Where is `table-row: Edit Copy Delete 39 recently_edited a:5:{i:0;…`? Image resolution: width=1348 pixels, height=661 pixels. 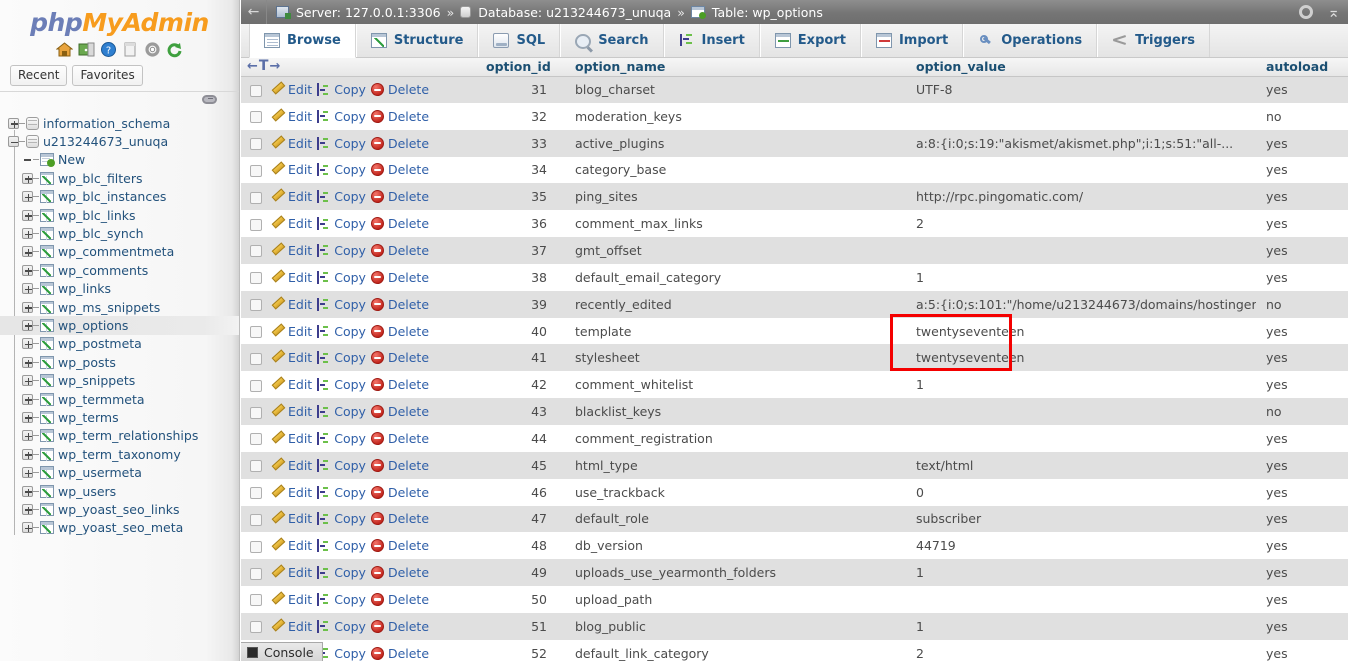 table-row: Edit Copy Delete 39 recently_edited a:5:{i:0;… is located at coordinates (794, 304).